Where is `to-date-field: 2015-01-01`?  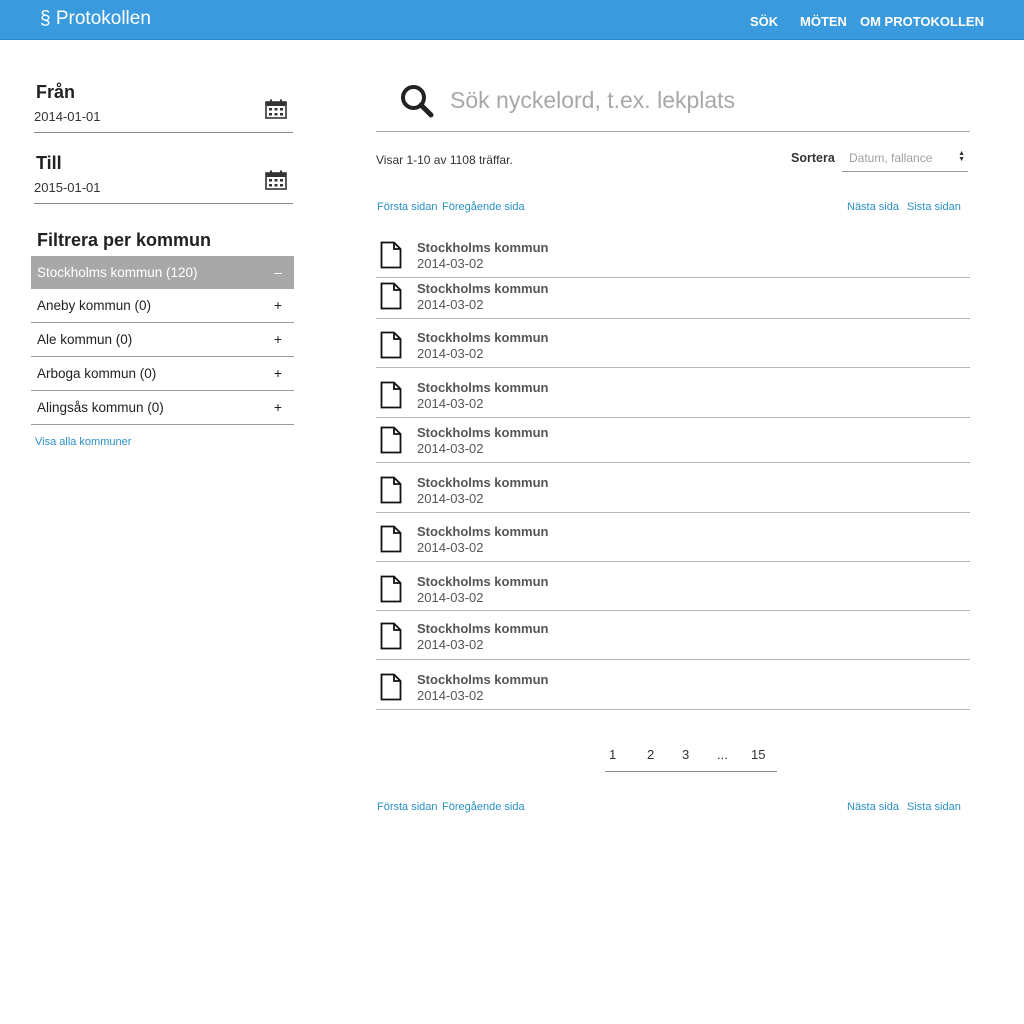
to-date-field: 2015-01-01 is located at coordinates (163, 187).